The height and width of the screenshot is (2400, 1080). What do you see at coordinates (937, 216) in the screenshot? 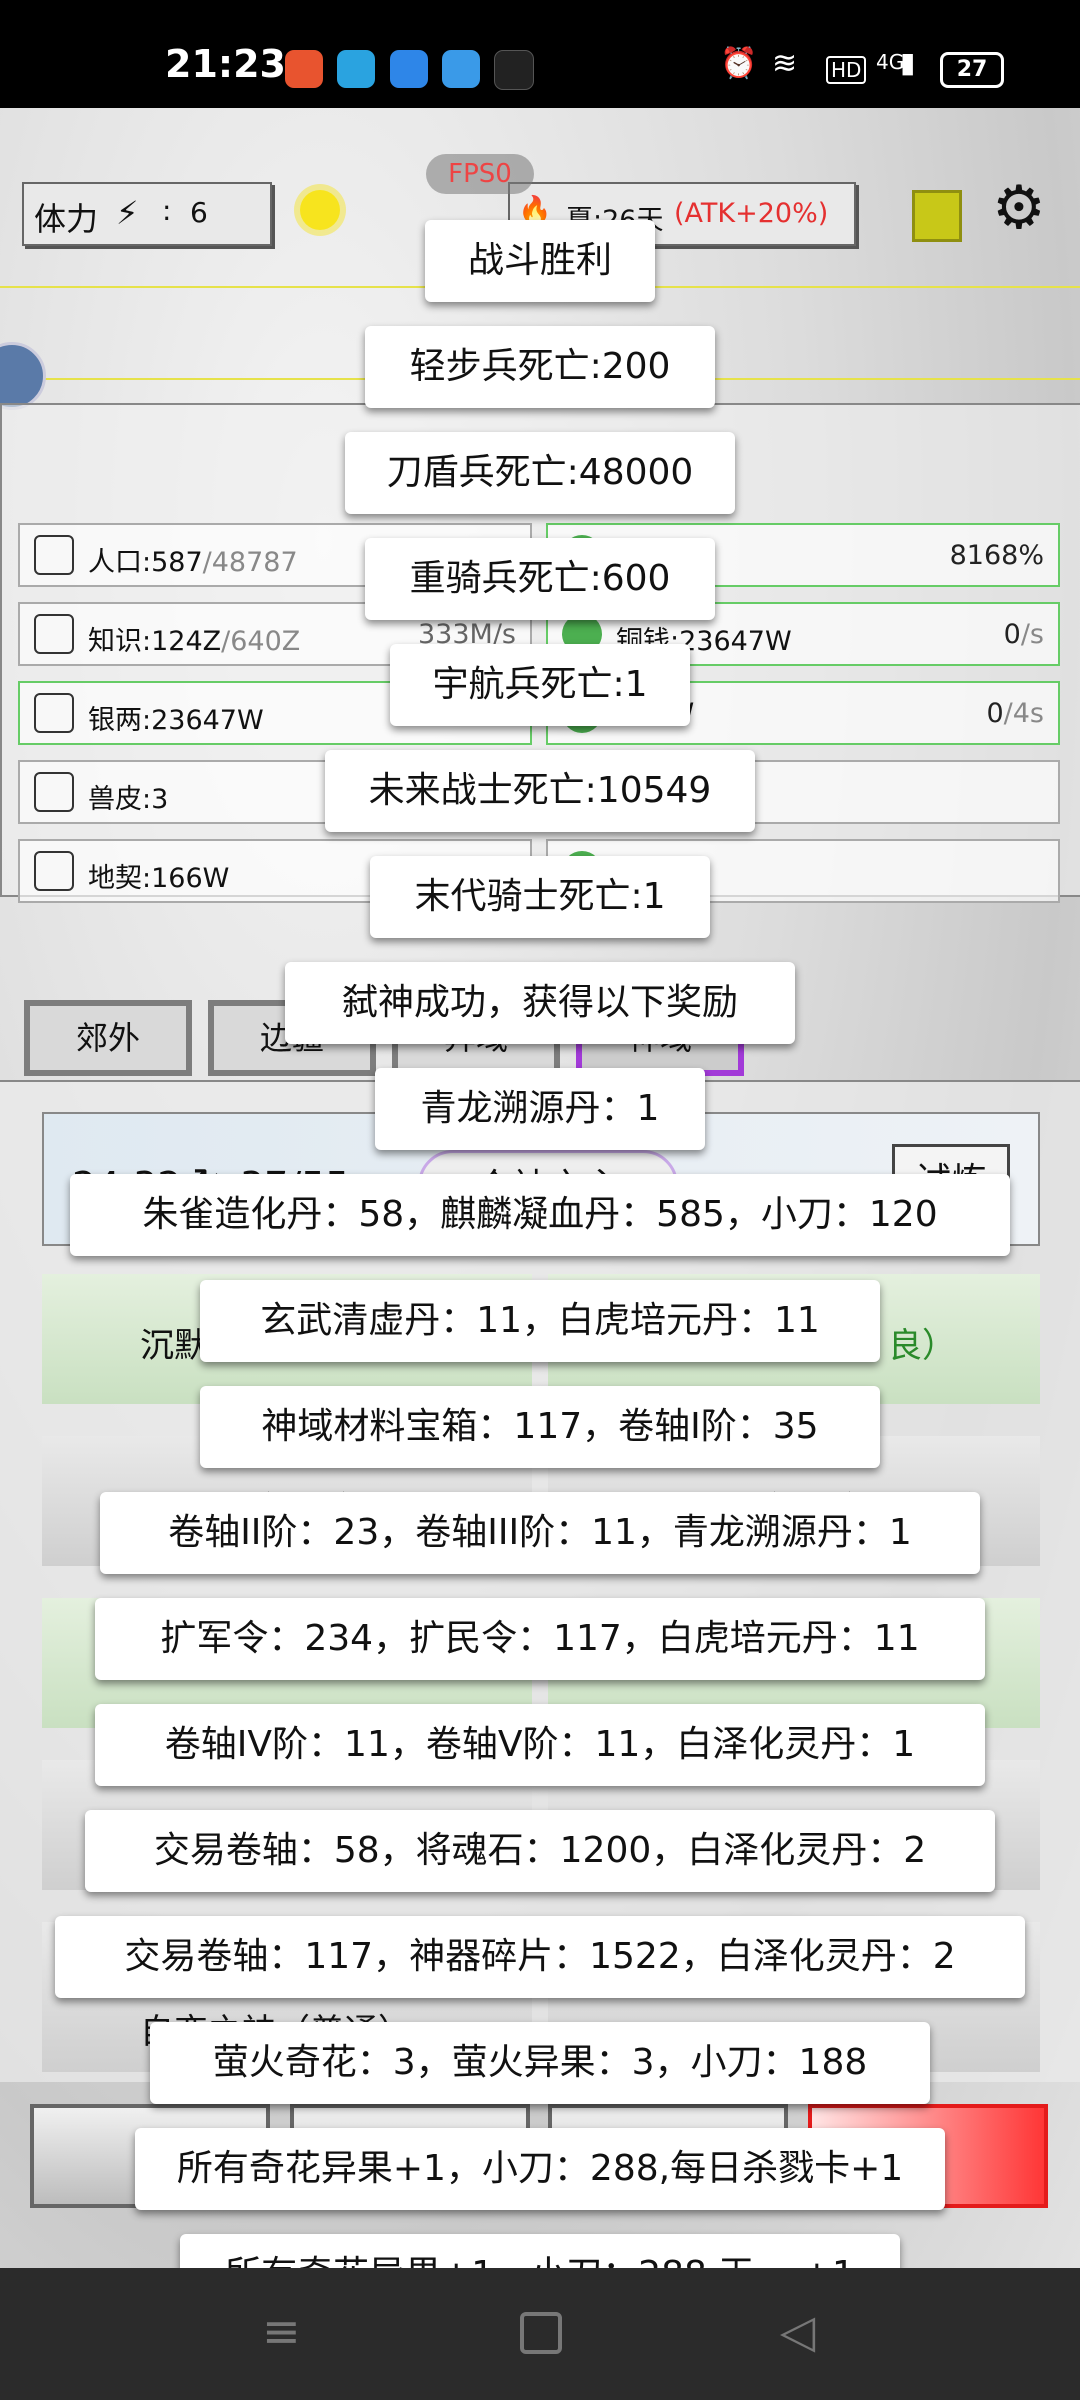
I see `gift-icon` at bounding box center [937, 216].